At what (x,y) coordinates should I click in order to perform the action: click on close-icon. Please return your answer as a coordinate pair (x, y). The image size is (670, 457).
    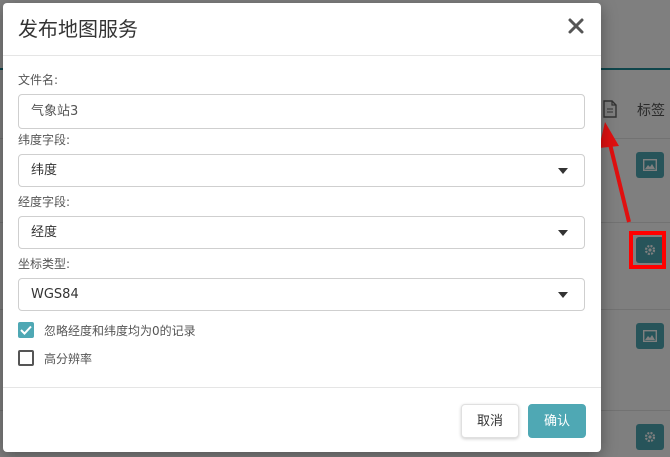
    Looking at the image, I should click on (576, 26).